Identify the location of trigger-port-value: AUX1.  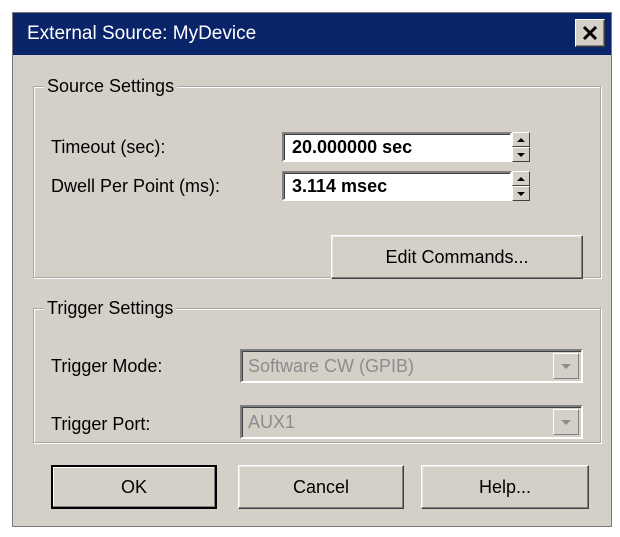
(272, 422).